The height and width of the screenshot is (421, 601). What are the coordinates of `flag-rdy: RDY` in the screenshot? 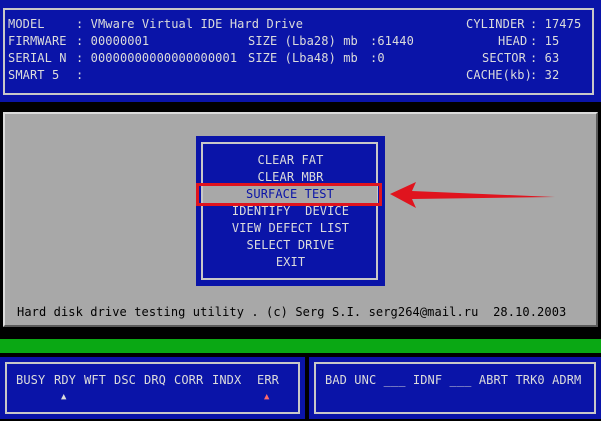 It's located at (65, 380).